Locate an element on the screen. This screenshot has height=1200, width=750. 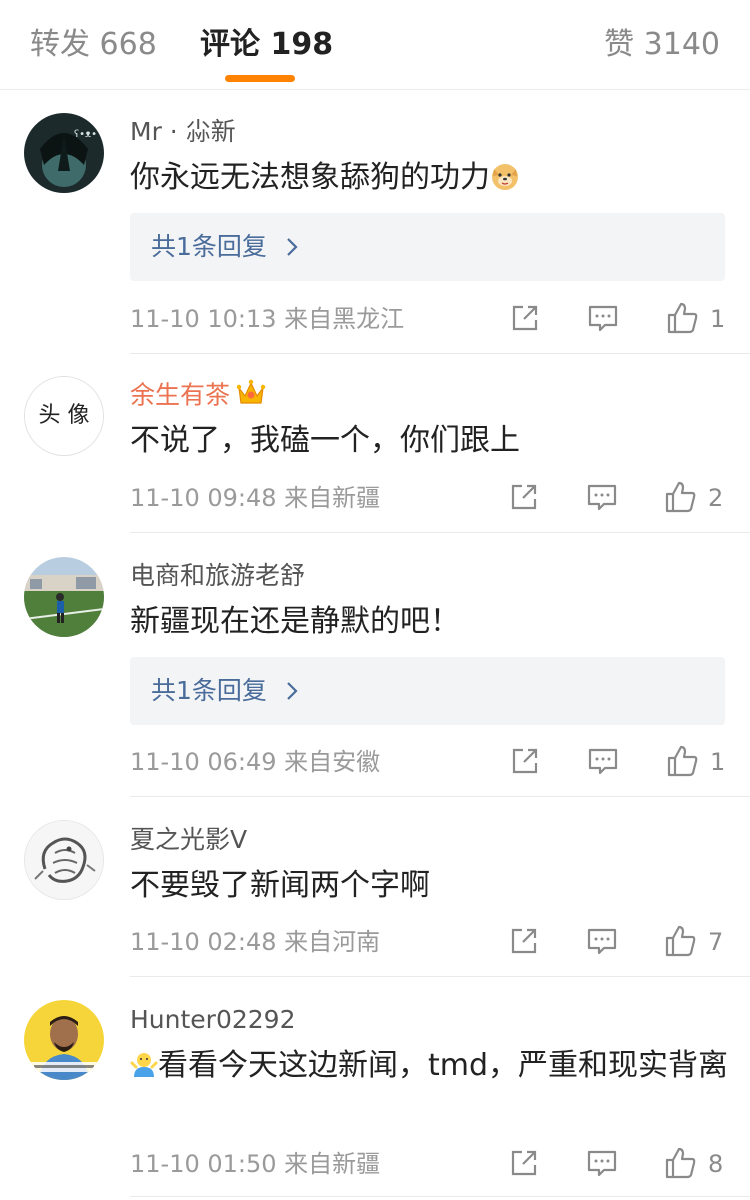
comment-meta: 11-10 06:49 来自安徽 is located at coordinates (255, 762).